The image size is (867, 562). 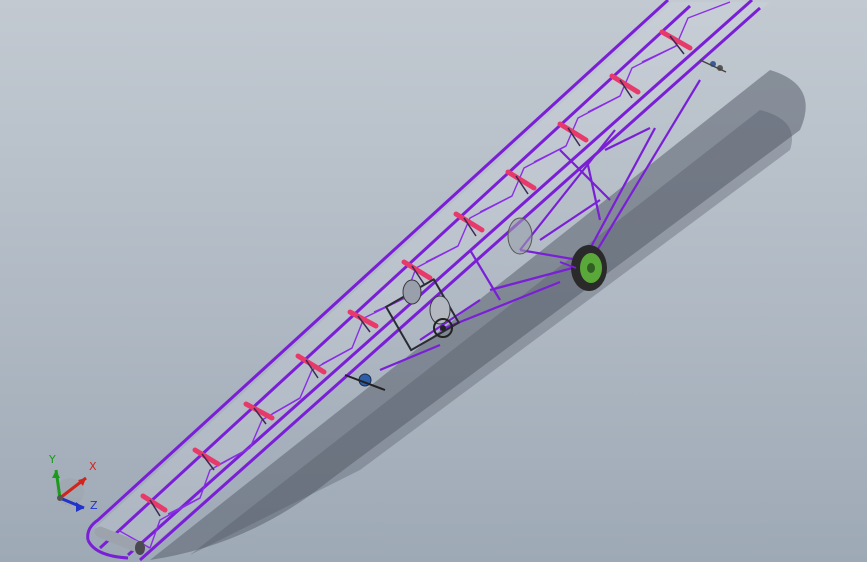 I want to click on x-axis-label: X, so click(x=93, y=466).